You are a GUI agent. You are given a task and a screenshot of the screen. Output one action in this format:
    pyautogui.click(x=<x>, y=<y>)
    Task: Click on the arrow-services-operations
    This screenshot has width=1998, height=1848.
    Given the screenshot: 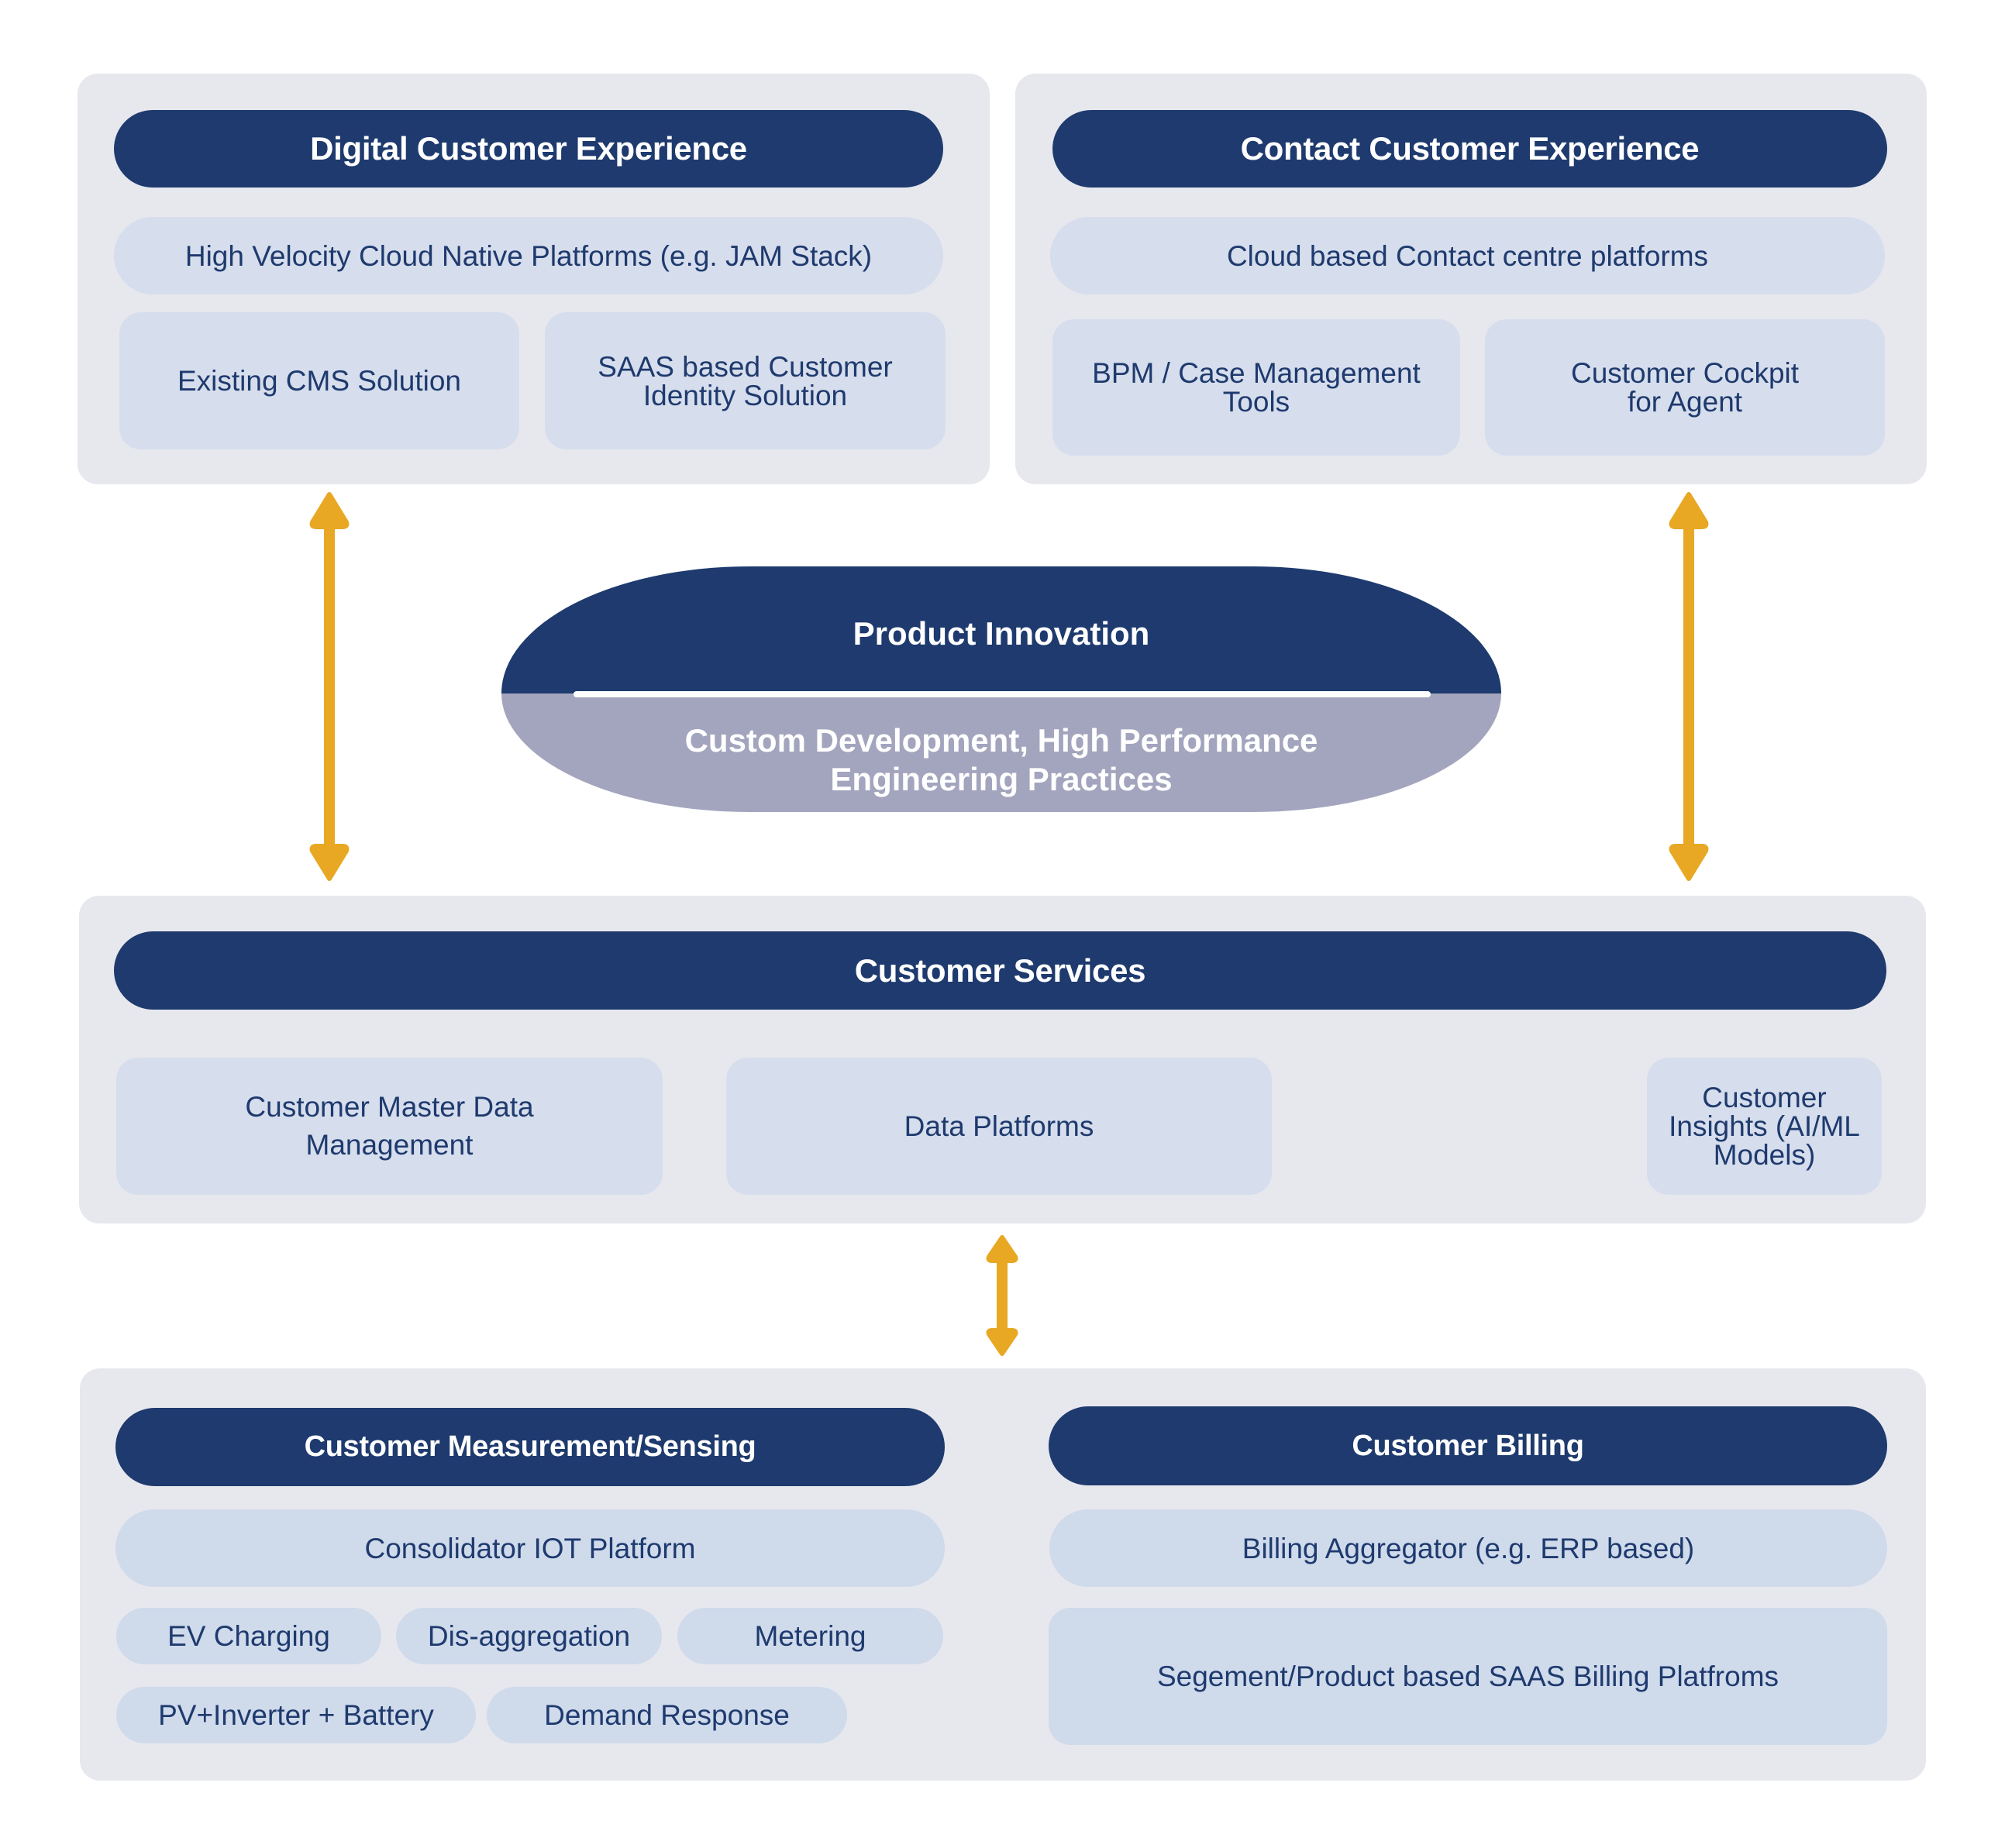 What is the action you would take?
    pyautogui.click(x=1002, y=1295)
    